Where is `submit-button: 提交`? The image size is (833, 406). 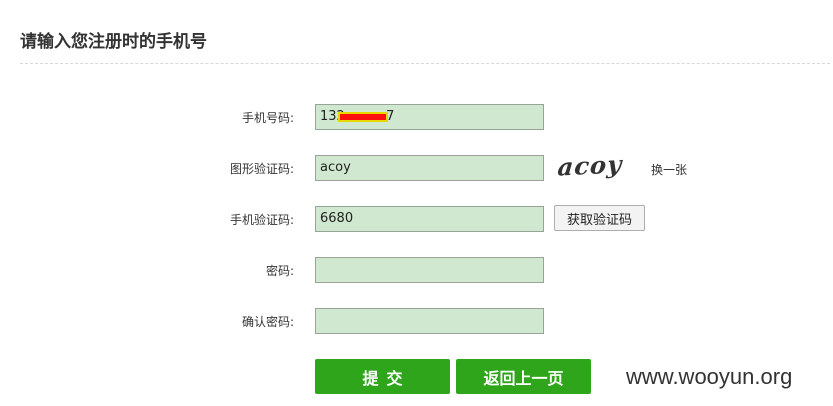 submit-button: 提交 is located at coordinates (382, 376).